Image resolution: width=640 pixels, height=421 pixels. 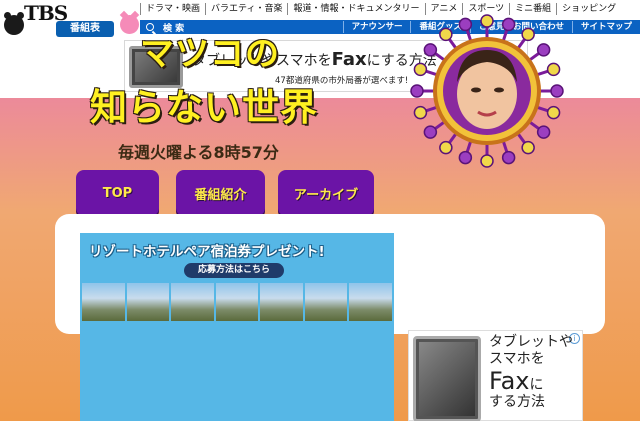 I want to click on title-line-2: 知らない世界, so click(x=204, y=107).